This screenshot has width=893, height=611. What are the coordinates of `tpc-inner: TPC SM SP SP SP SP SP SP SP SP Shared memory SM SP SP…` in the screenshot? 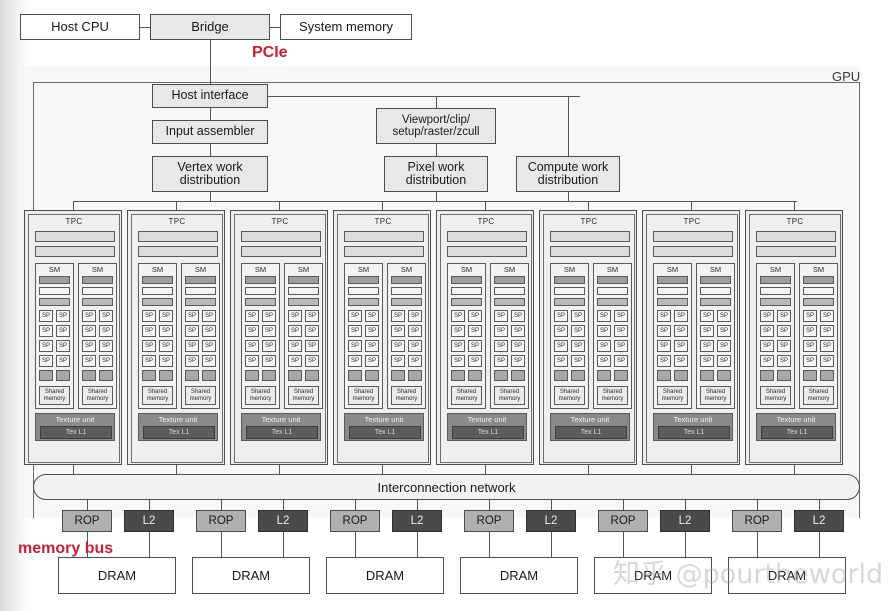 It's located at (177, 338).